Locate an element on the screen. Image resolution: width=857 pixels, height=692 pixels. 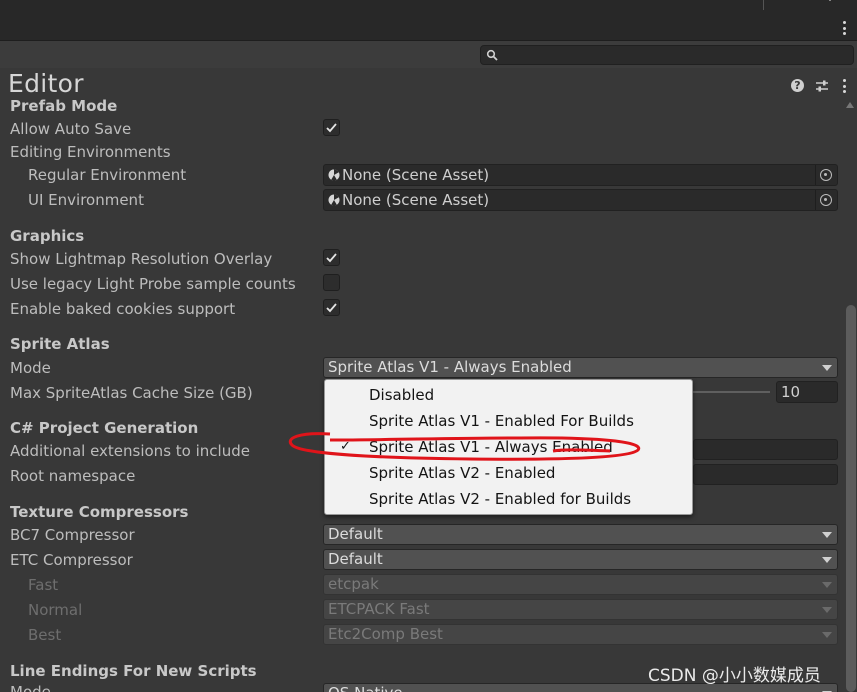
menu-item-v2-enabled-for-builds: Sprite Atlas V2 - Enabled for Builds is located at coordinates (508, 500).